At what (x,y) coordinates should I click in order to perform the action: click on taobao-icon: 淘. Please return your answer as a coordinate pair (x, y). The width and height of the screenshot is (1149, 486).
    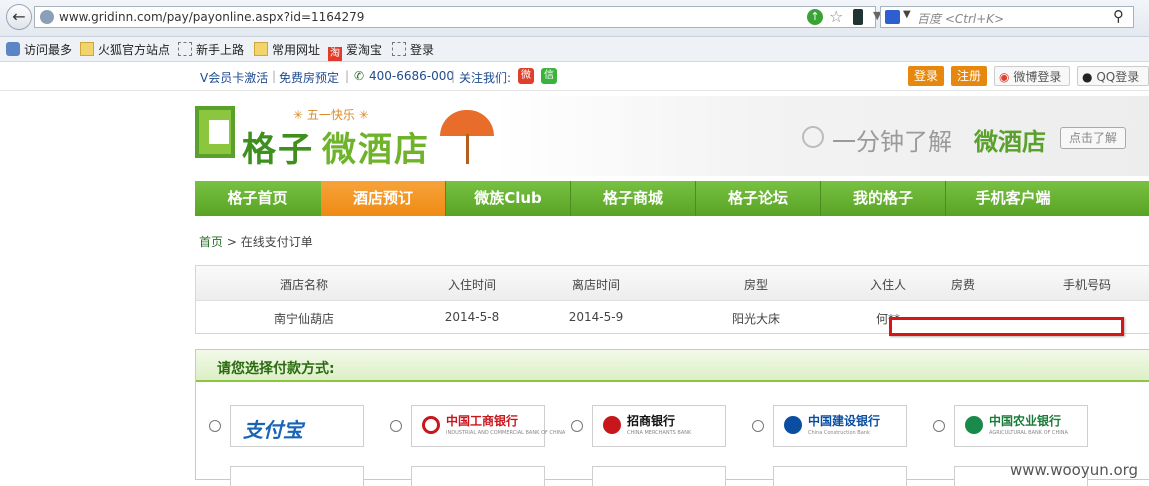
    Looking at the image, I should click on (335, 54).